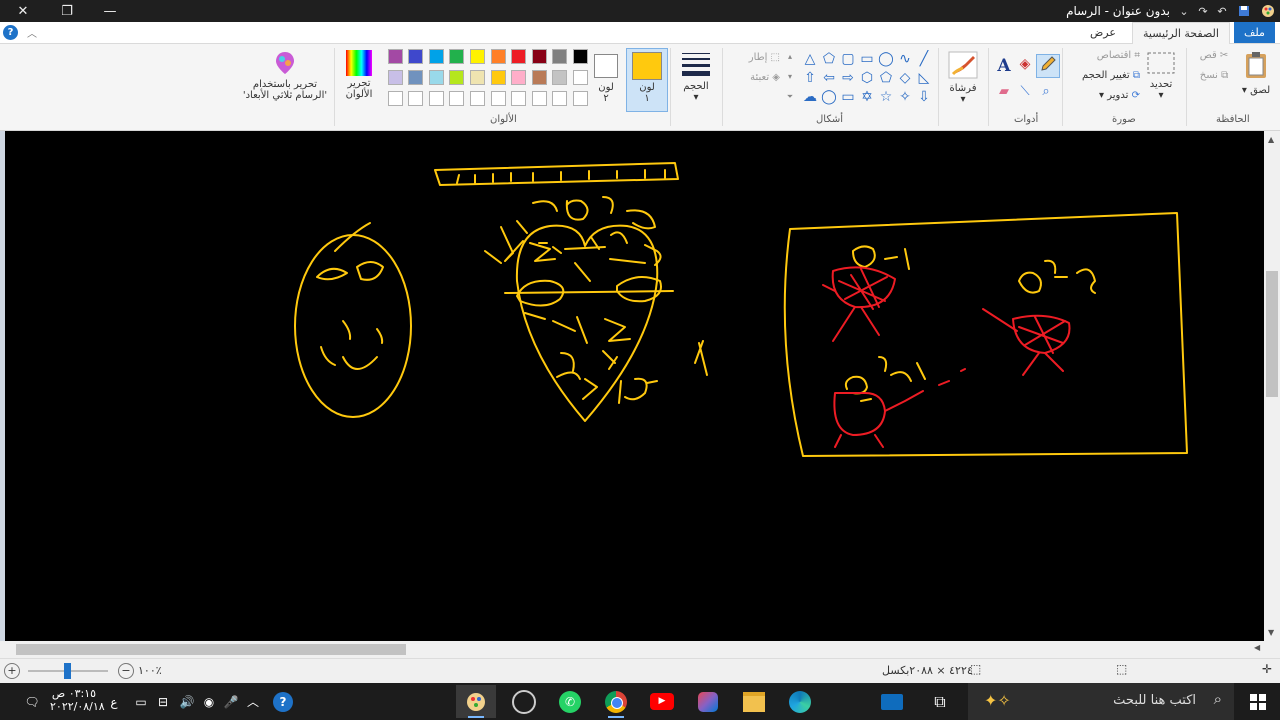 This screenshot has width=1280, height=720. I want to click on taskbar-whatsapp: ✆, so click(570, 701).